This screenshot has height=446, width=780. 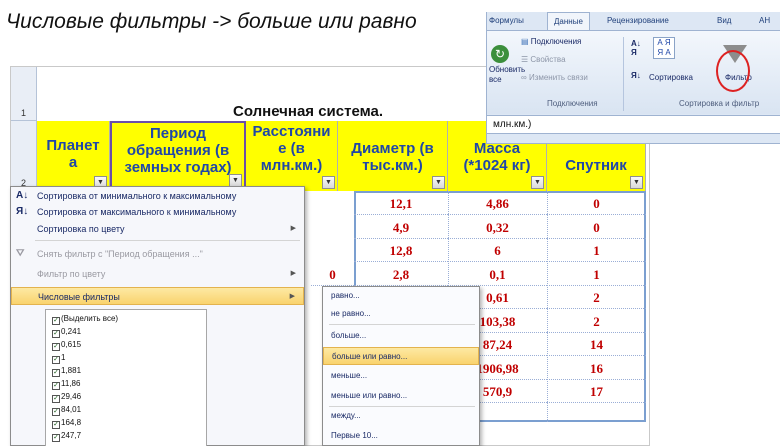 I want to click on tab-addins: АН, so click(x=764, y=21).